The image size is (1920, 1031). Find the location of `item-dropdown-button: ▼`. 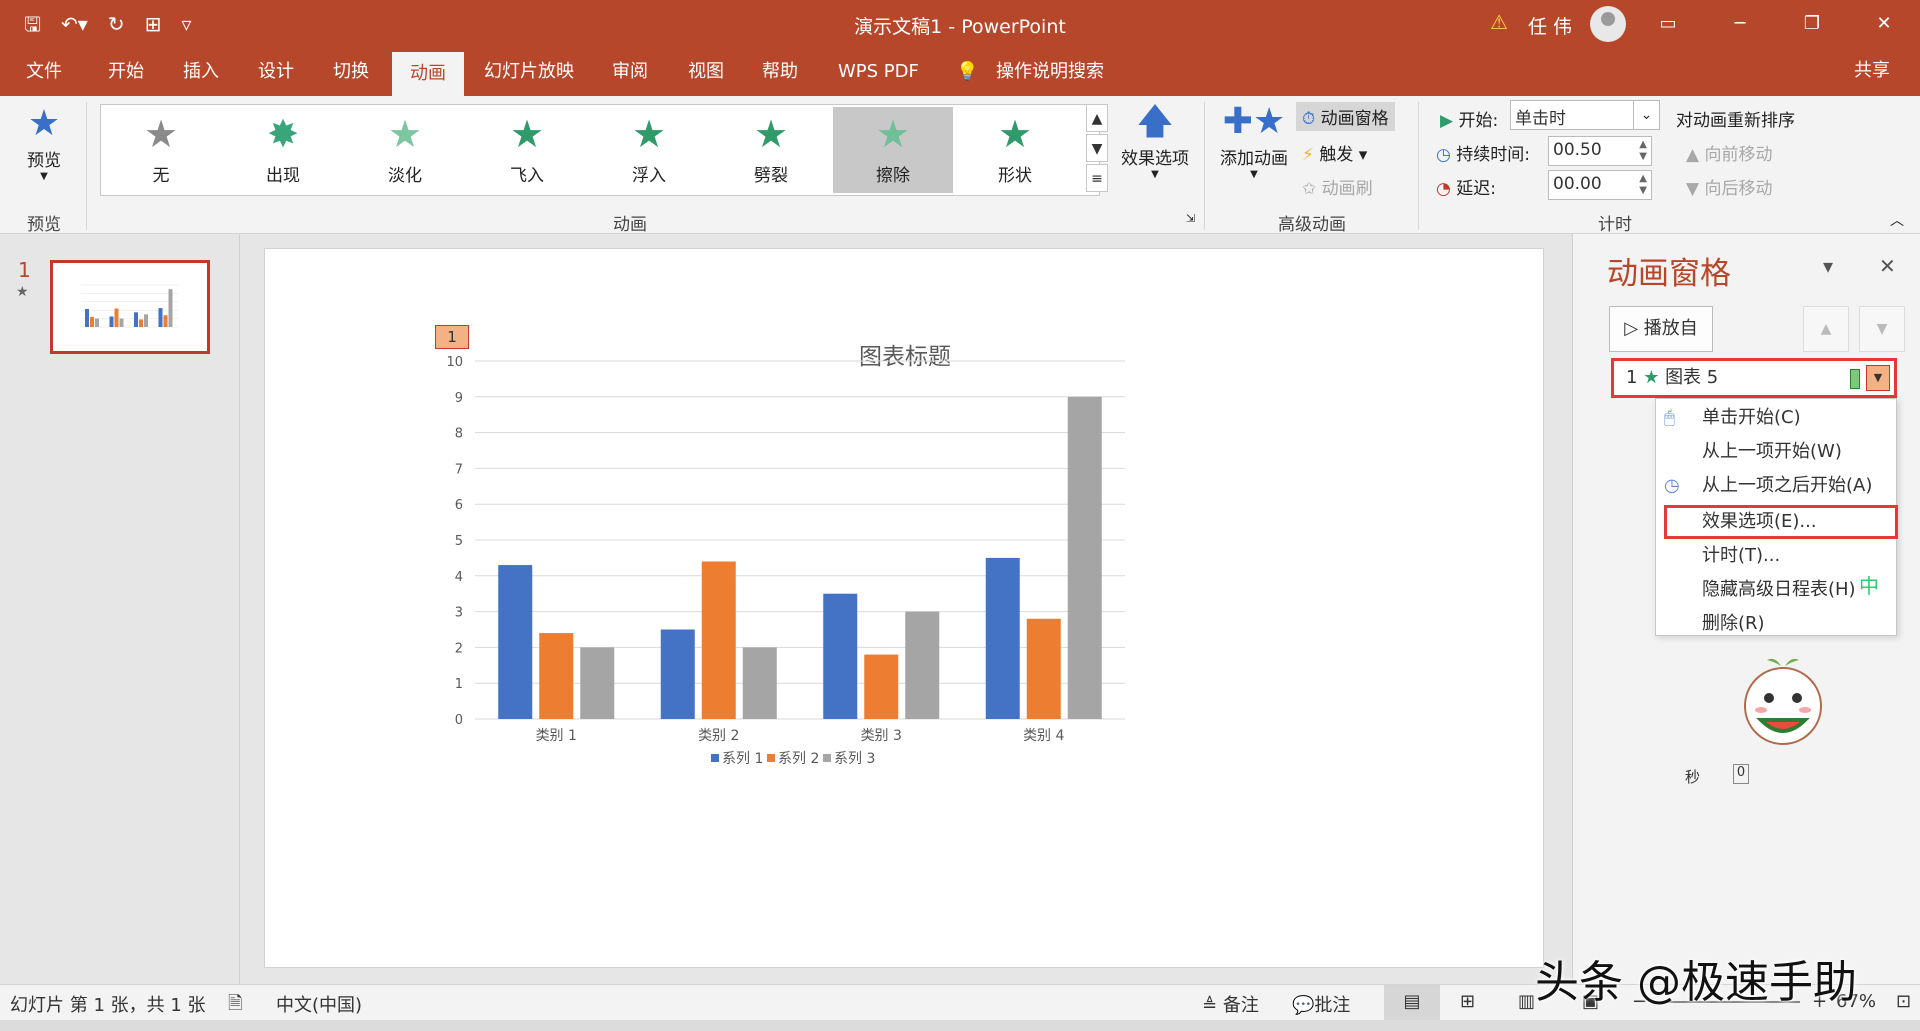

item-dropdown-button: ▼ is located at coordinates (1878, 378).